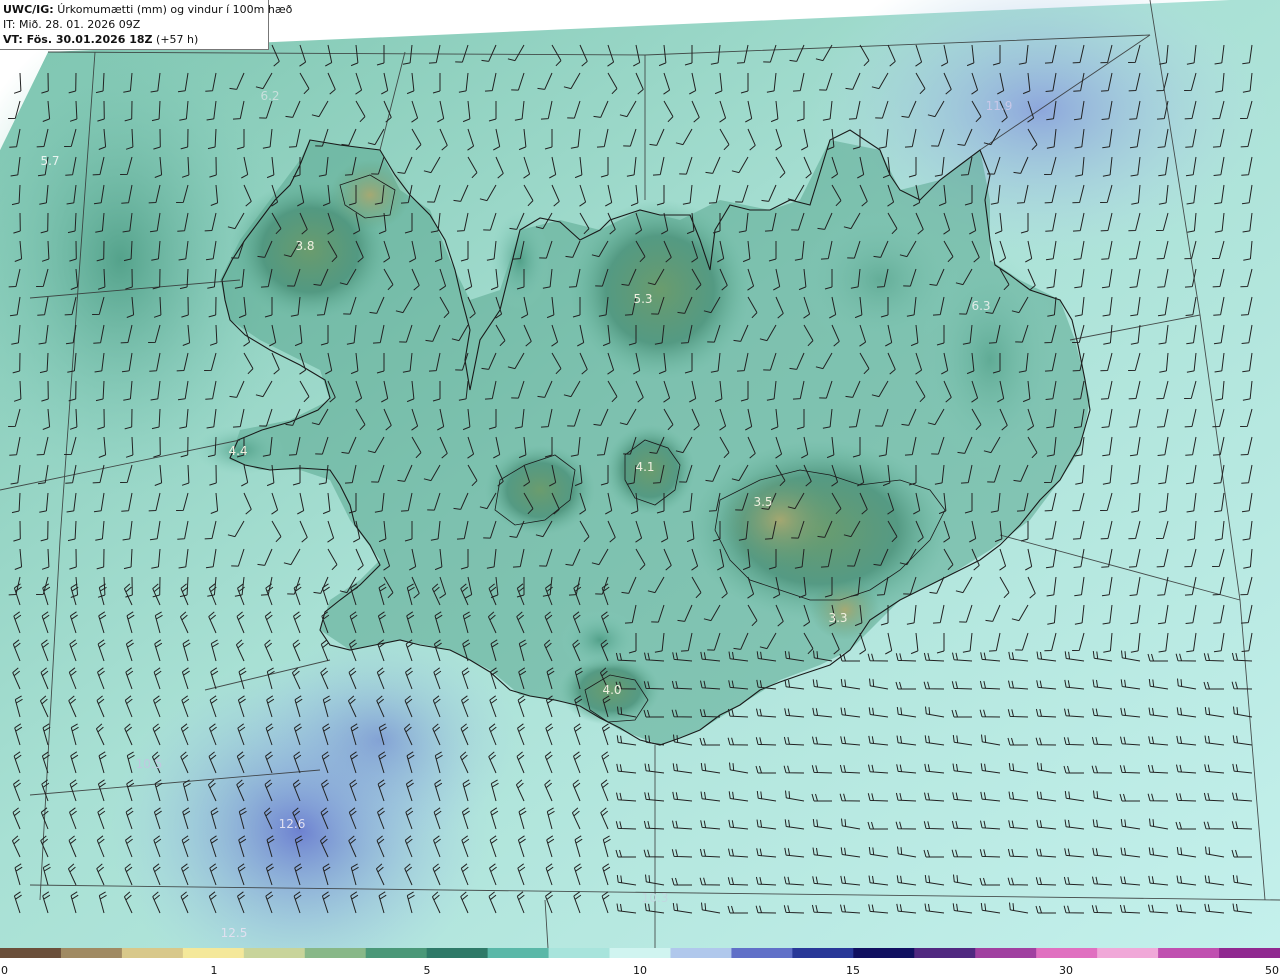 Image resolution: width=1280 pixels, height=978 pixels. I want to click on precip-value-label: 5.3, so click(642, 299).